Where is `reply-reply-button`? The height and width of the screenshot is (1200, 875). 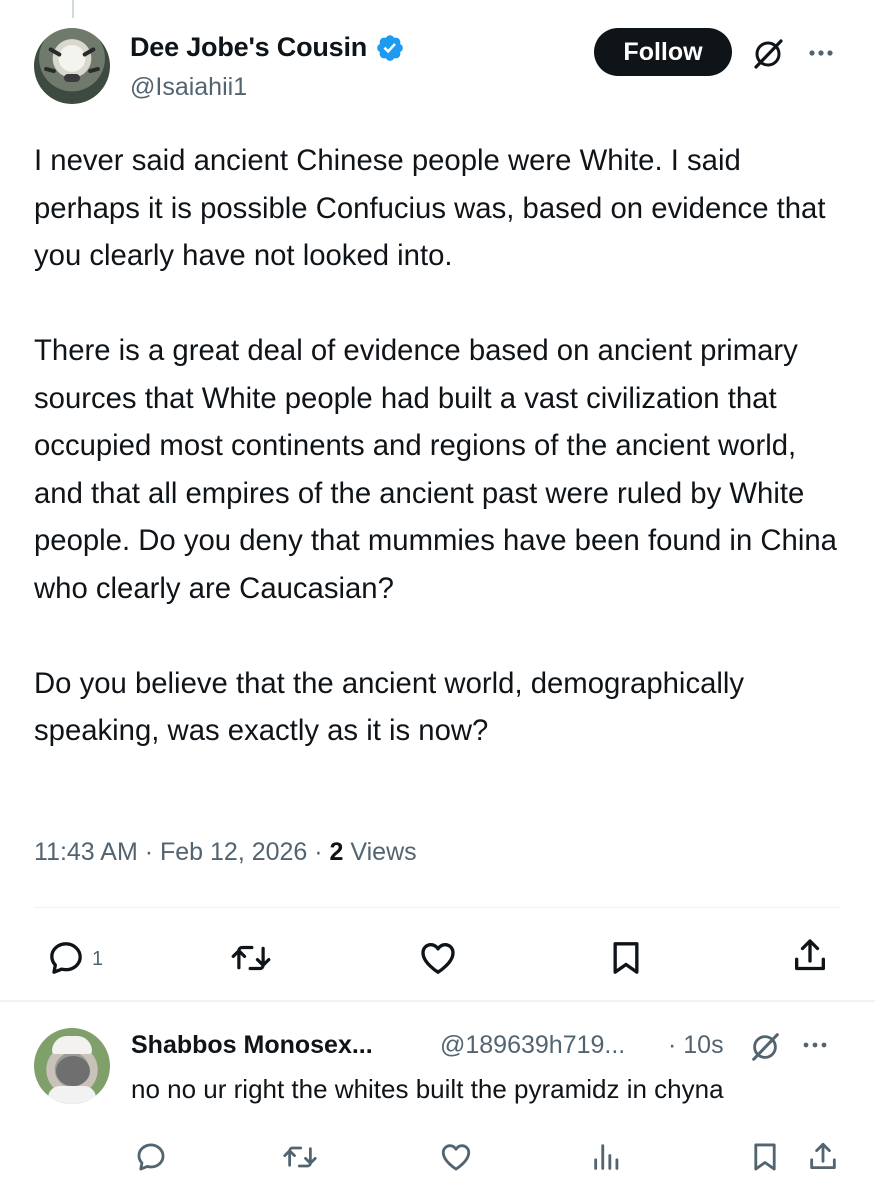 reply-reply-button is located at coordinates (151, 1157).